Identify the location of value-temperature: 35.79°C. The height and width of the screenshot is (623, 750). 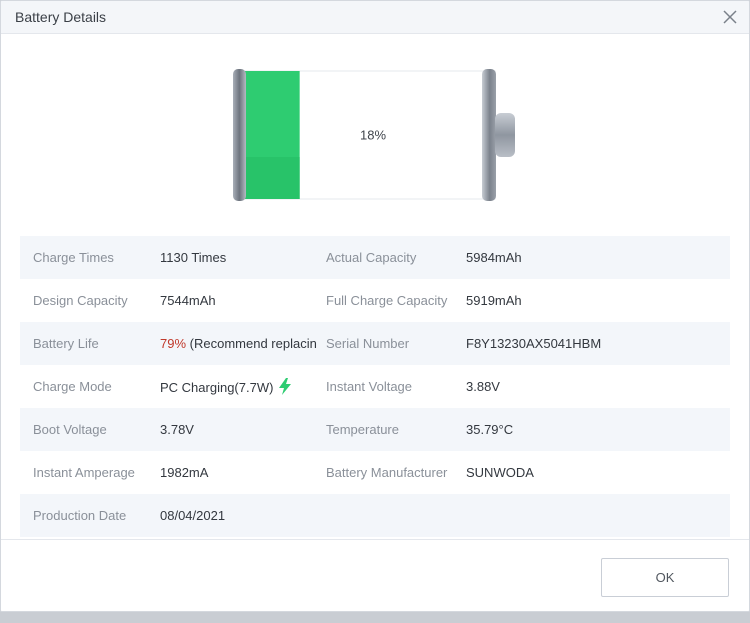
(490, 429).